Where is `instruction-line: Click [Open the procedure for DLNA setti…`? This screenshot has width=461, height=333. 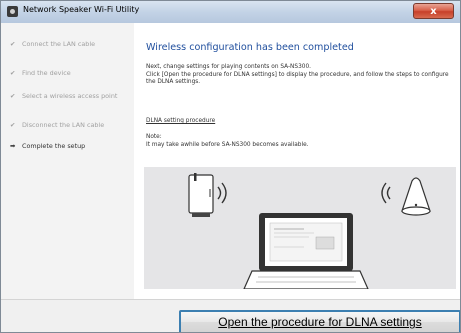 instruction-line: Click [Open the procedure for DLNA setti… is located at coordinates (297, 78).